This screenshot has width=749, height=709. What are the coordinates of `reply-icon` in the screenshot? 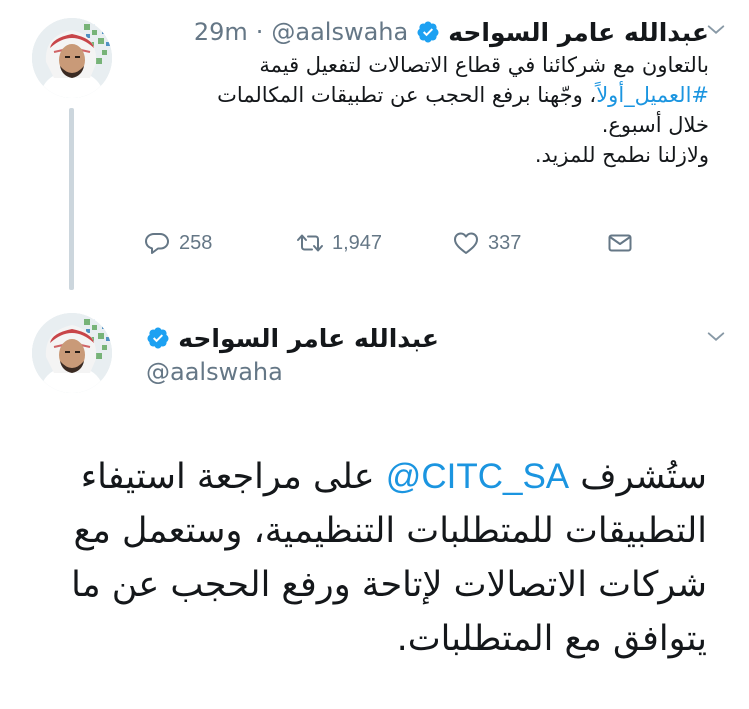 It's located at (157, 243).